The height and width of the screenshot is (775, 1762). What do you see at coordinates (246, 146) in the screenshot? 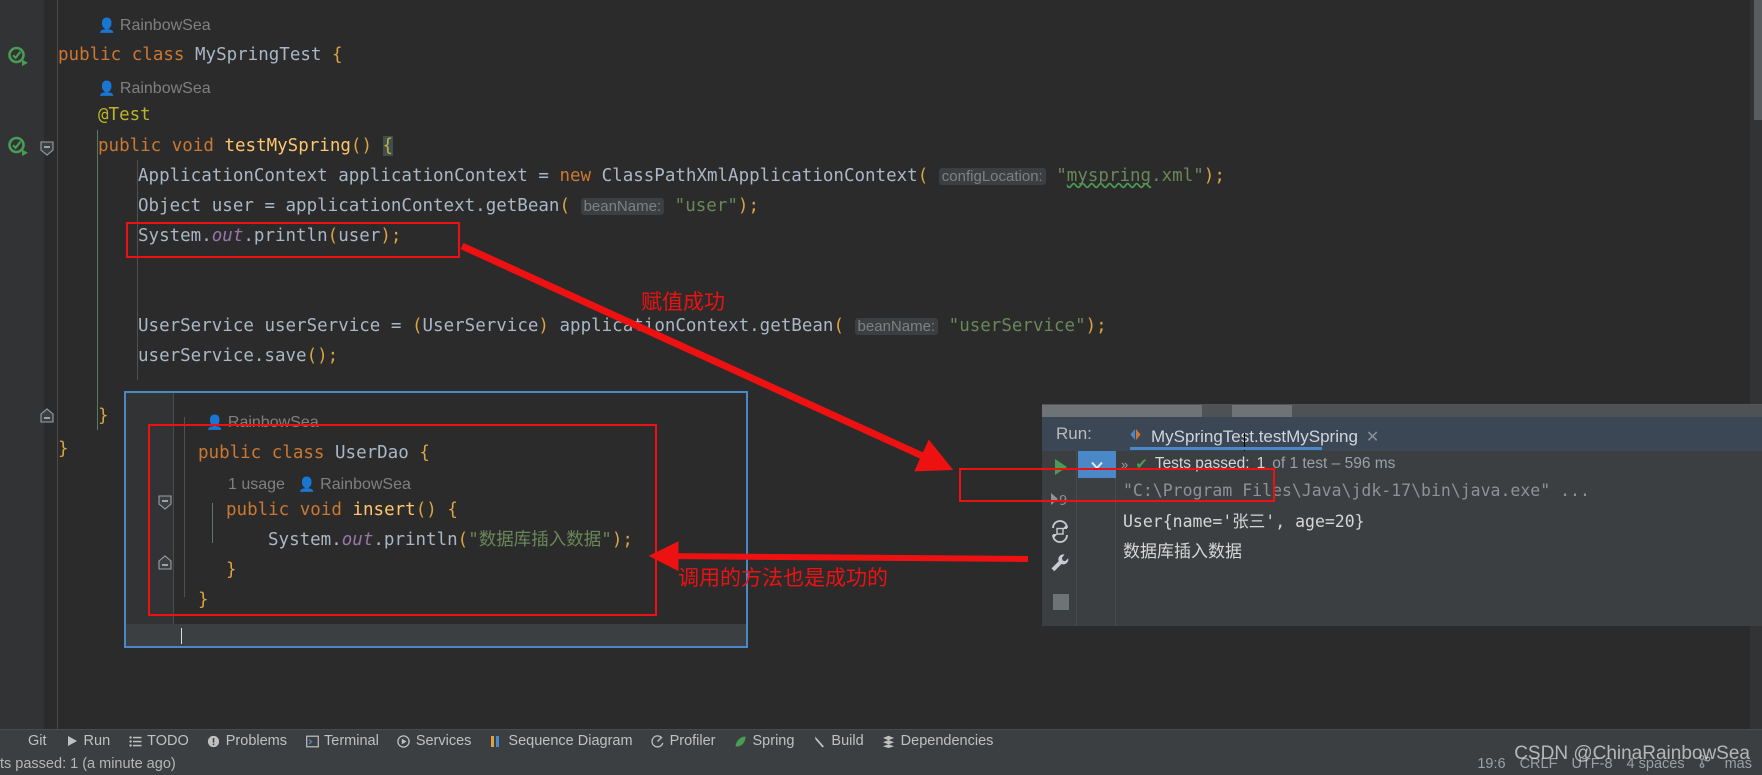
I see `code-line-method-decl: public void testMySpring() {` at bounding box center [246, 146].